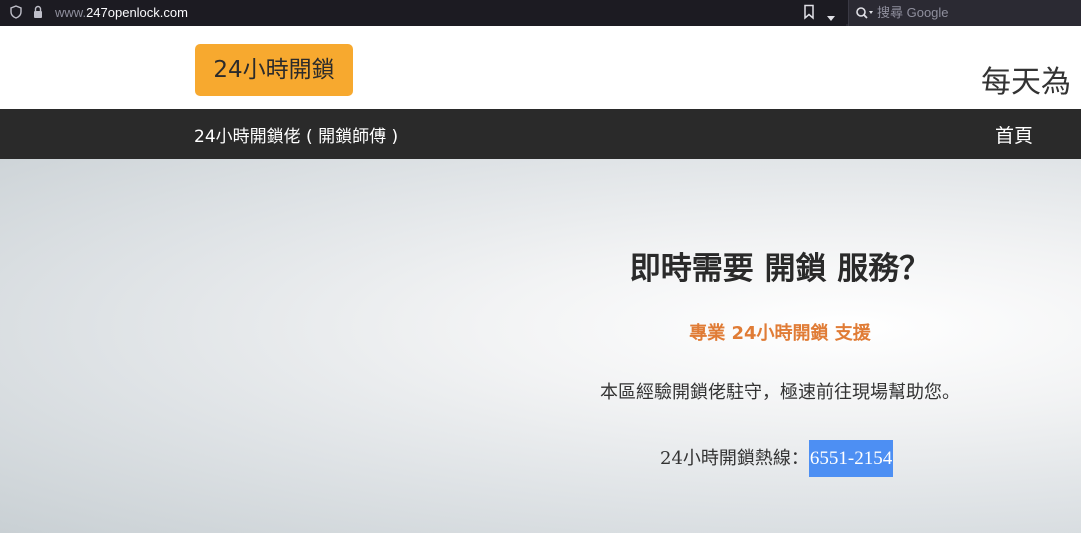 The height and width of the screenshot is (533, 1081). Describe the element at coordinates (1026, 82) in the screenshot. I see `header-slogan: 每天為` at that location.